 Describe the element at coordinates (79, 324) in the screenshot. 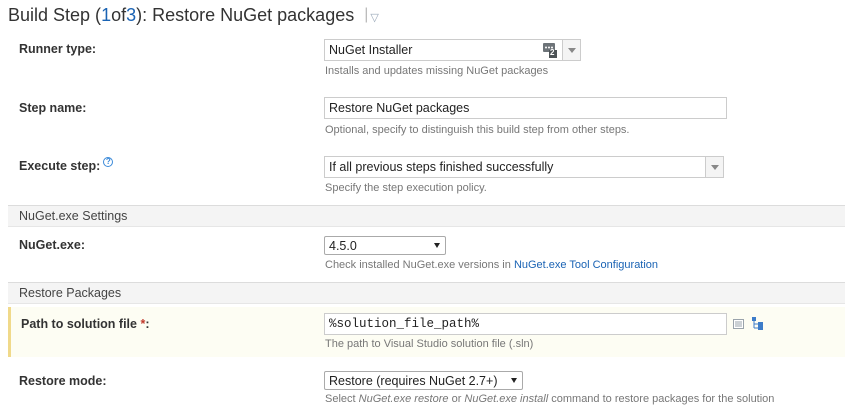

I see `solution-path-label-text: Path to solution file` at that location.